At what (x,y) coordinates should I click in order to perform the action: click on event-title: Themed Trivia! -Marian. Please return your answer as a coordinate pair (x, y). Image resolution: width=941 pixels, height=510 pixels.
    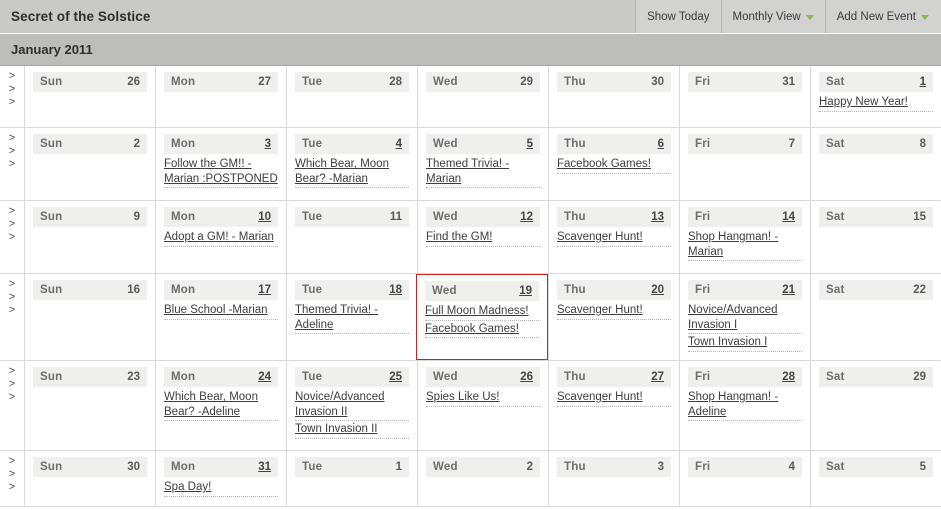
    Looking at the image, I should click on (483, 171).